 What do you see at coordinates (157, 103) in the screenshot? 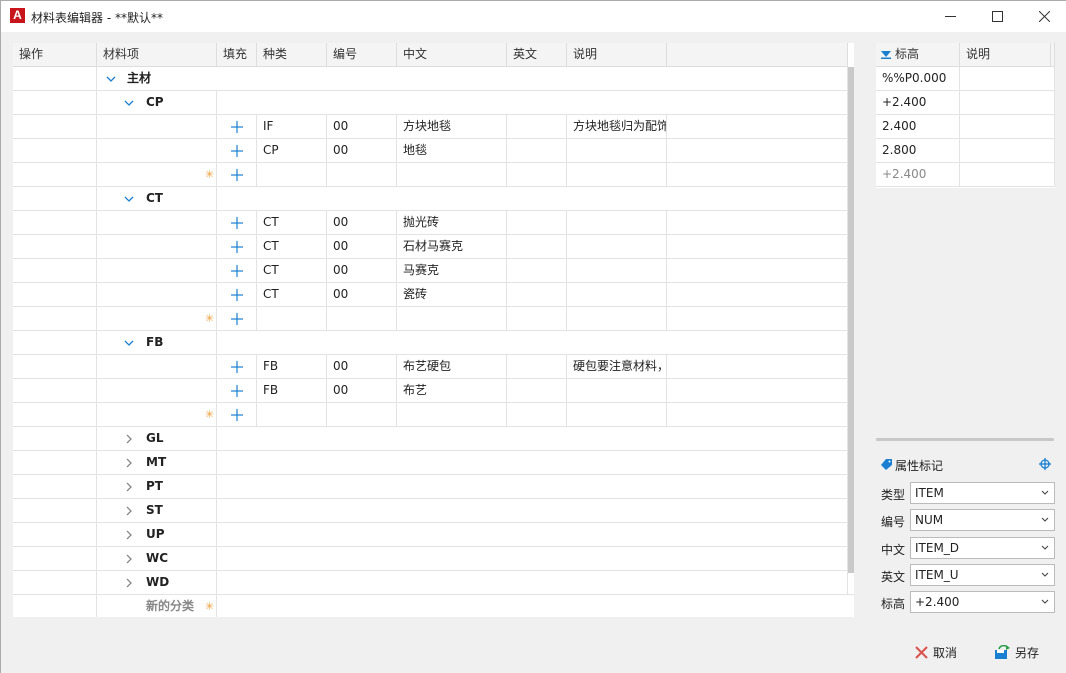
I see `group-cell: CP` at bounding box center [157, 103].